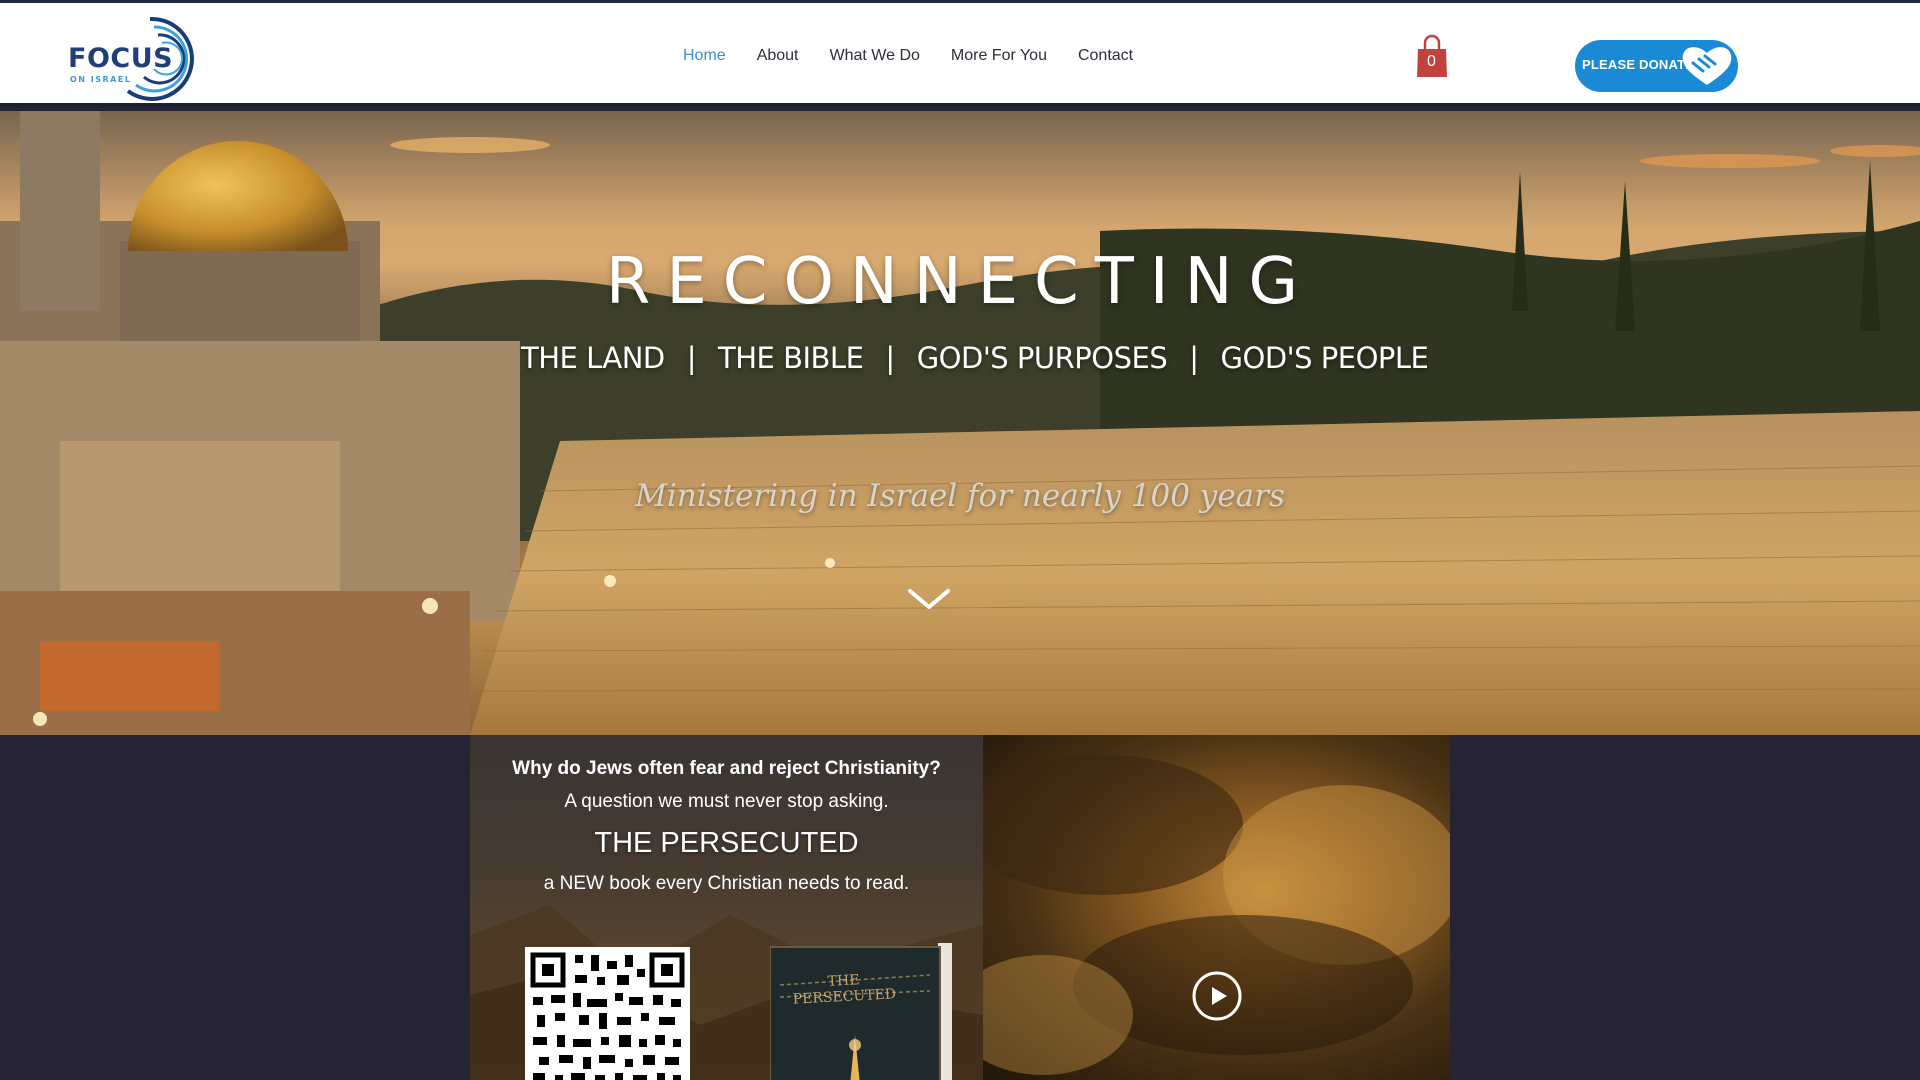 The width and height of the screenshot is (1920, 1080). Describe the element at coordinates (1042, 358) in the screenshot. I see `tag-gods-purposes: GOD'S PURPOSES` at that location.